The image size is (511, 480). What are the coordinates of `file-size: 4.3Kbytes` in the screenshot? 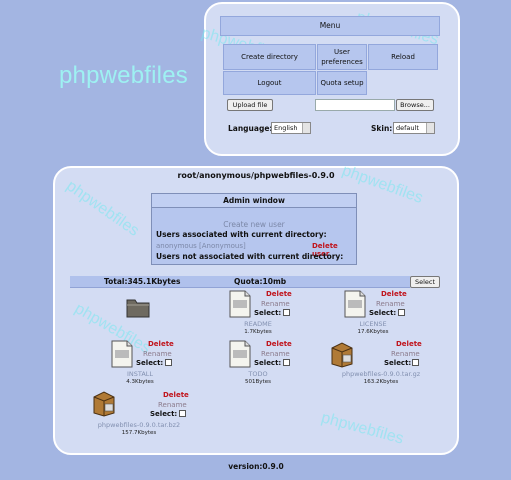 It's located at (140, 382).